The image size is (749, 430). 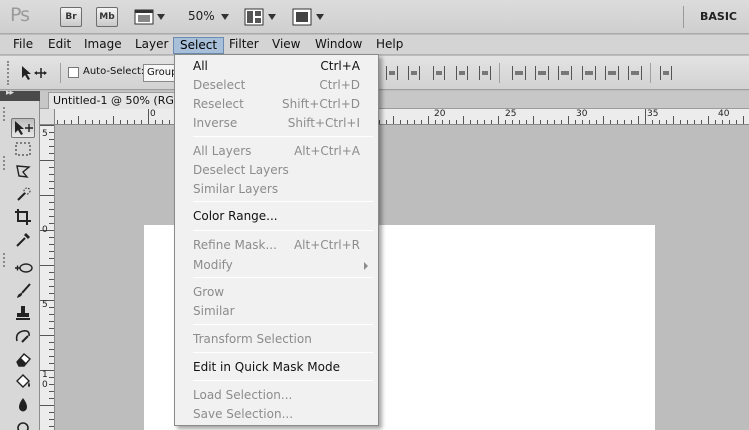 I want to click on menu-item-modify: Modify, so click(x=276, y=265).